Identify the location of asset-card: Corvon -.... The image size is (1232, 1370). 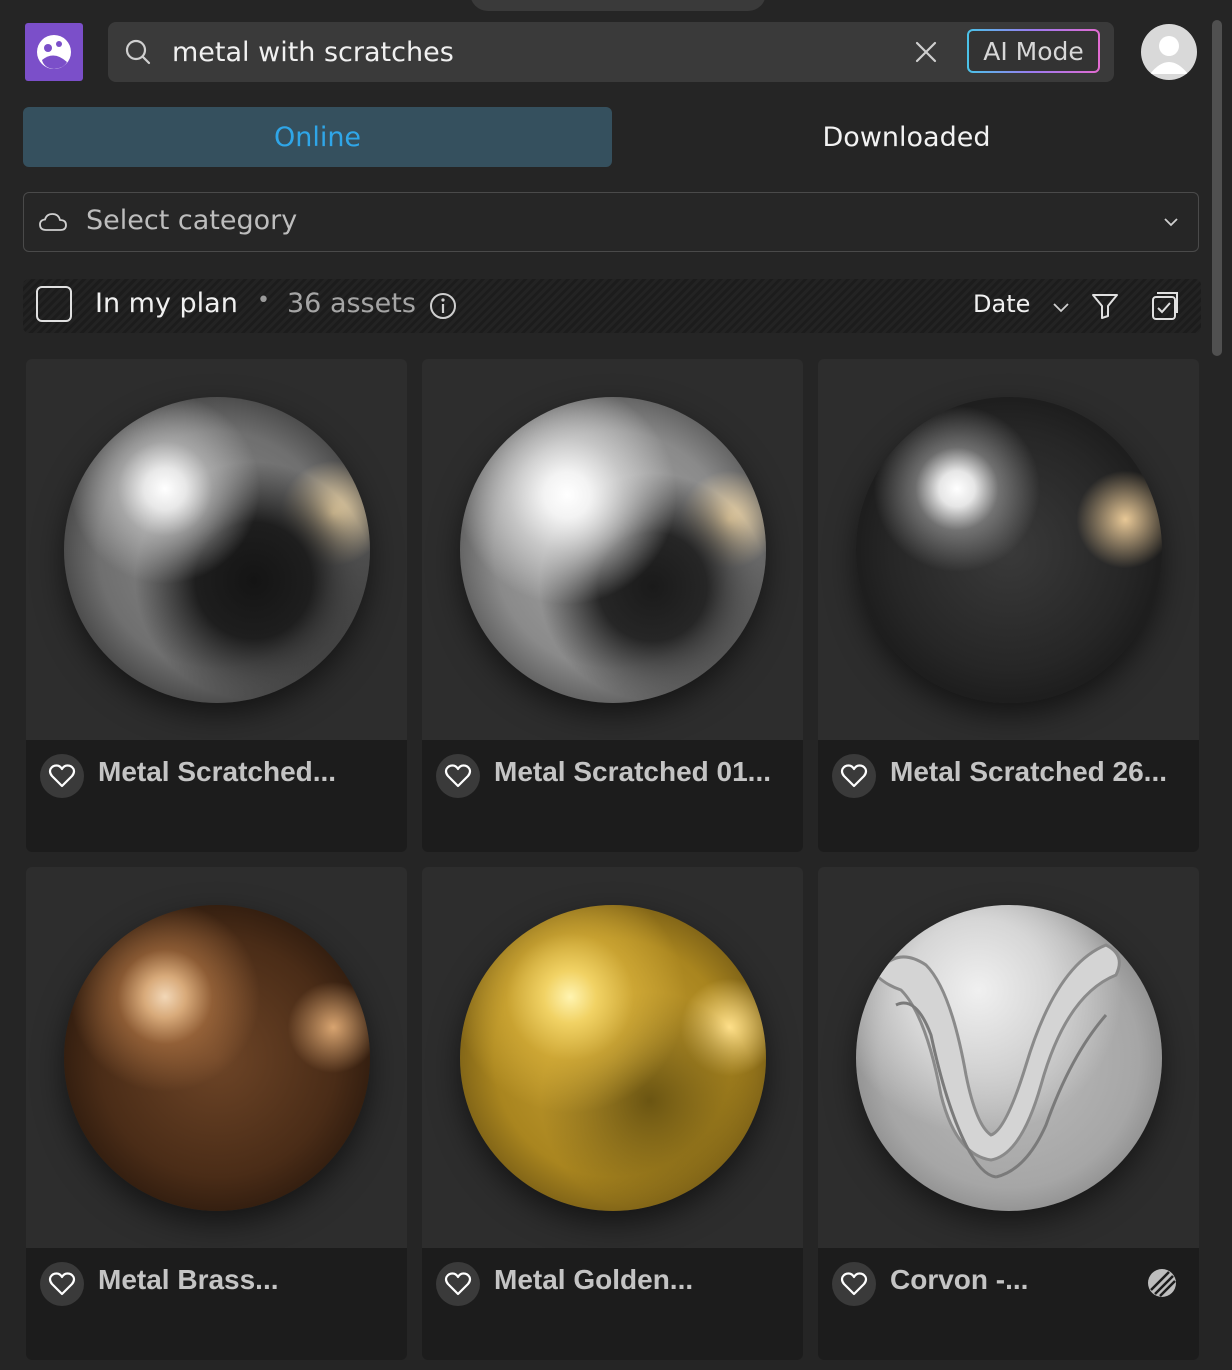
(1008, 1113).